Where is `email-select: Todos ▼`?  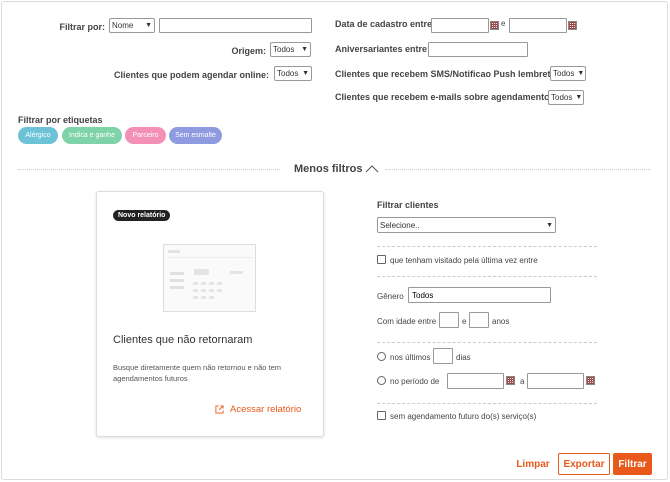 email-select: Todos ▼ is located at coordinates (566, 97).